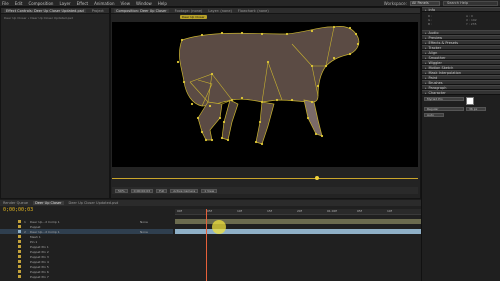  What do you see at coordinates (444, 109) in the screenshot?
I see `font-style-select: Regular` at bounding box center [444, 109].